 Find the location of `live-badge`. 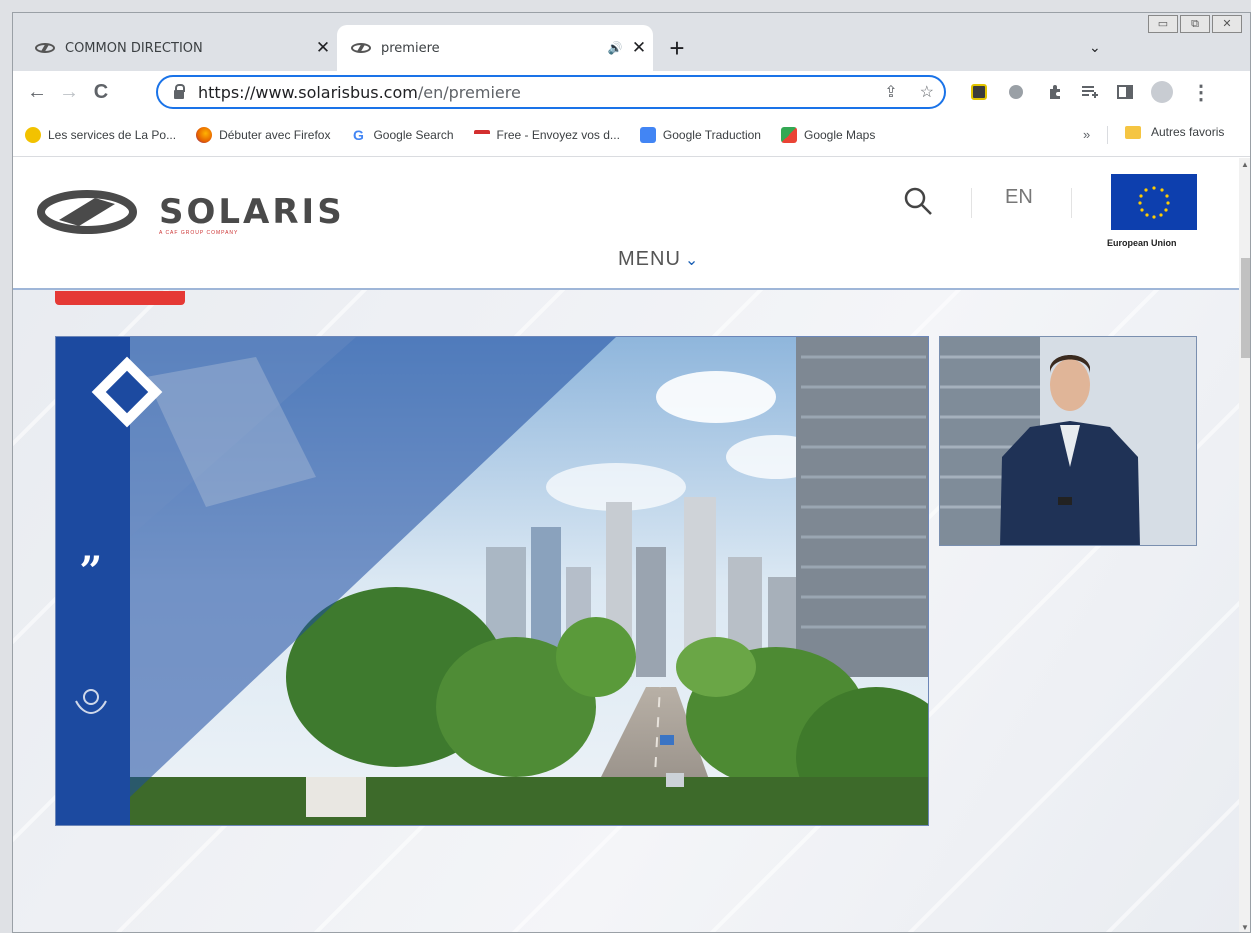

live-badge is located at coordinates (120, 298).